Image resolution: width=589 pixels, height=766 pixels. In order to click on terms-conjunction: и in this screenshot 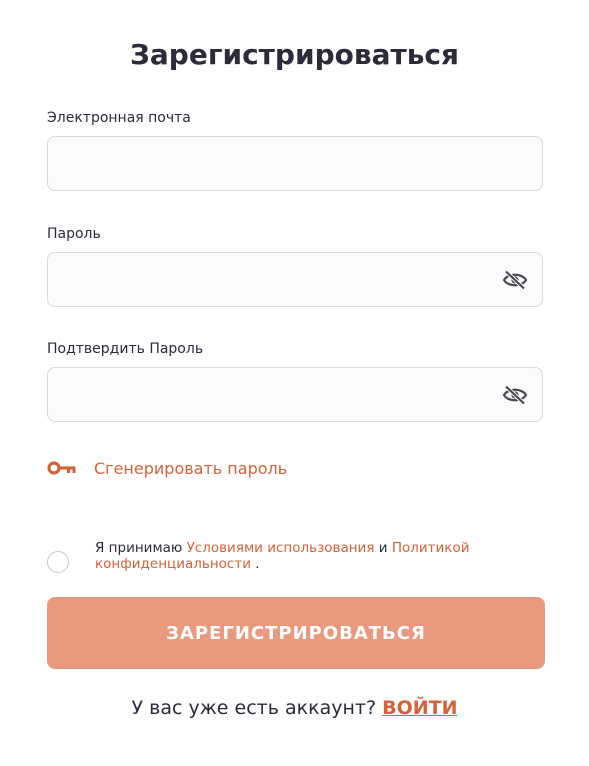, I will do `click(383, 548)`.